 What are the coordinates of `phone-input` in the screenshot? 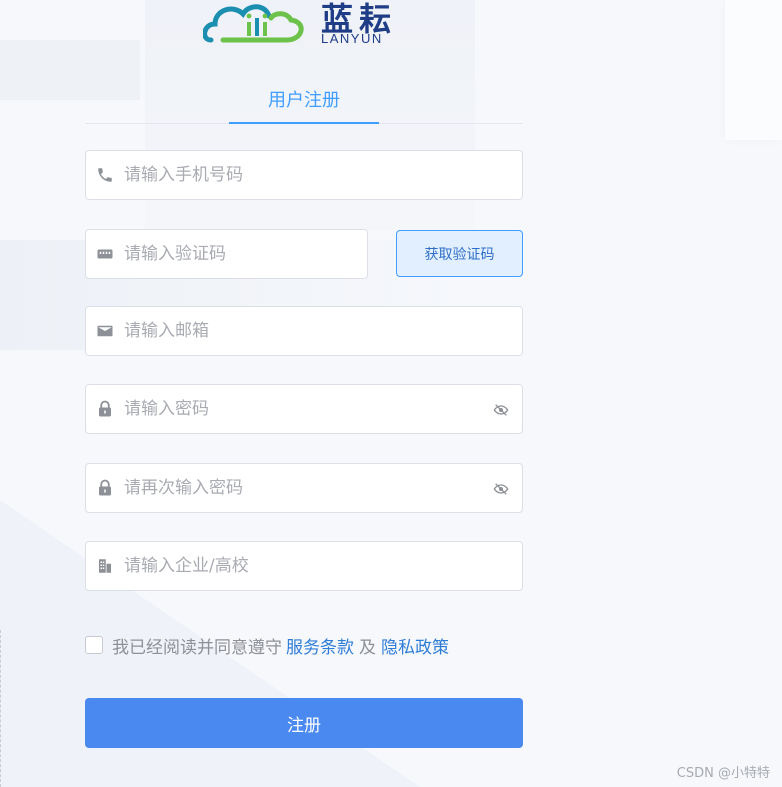 It's located at (302, 175).